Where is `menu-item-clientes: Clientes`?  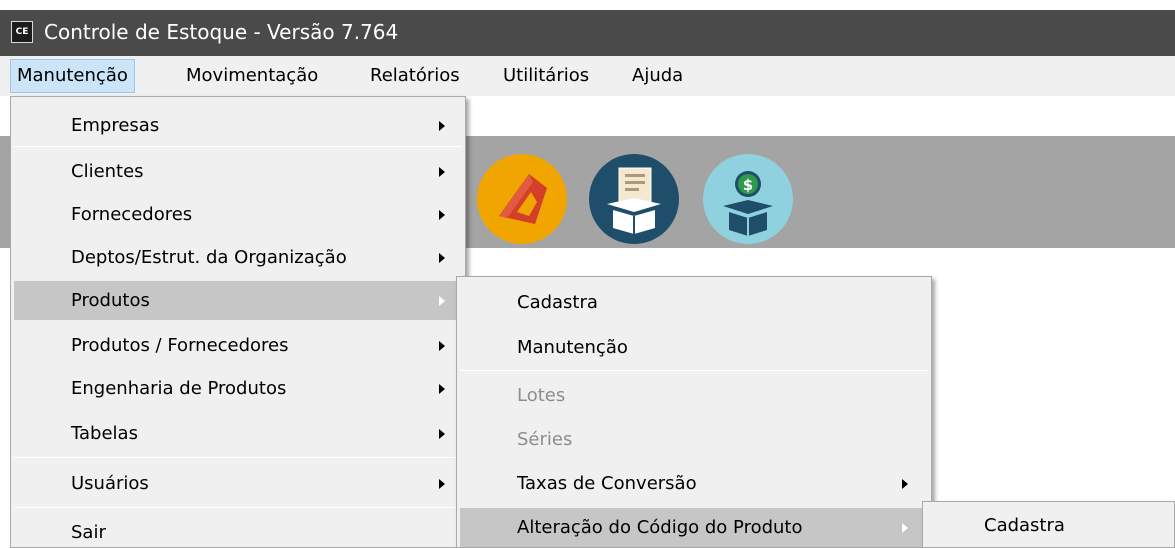 menu-item-clientes: Clientes is located at coordinates (238, 171).